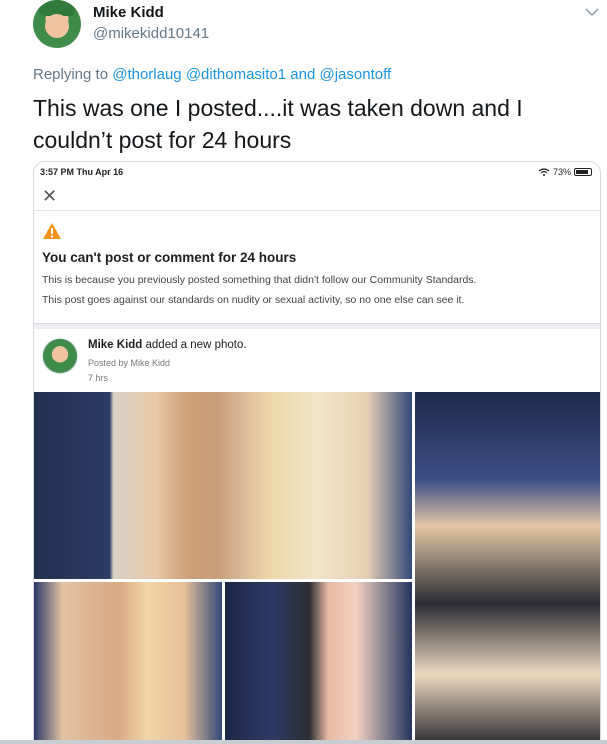 The width and height of the screenshot is (607, 744). I want to click on mention-link: @jasontoff, so click(355, 74).